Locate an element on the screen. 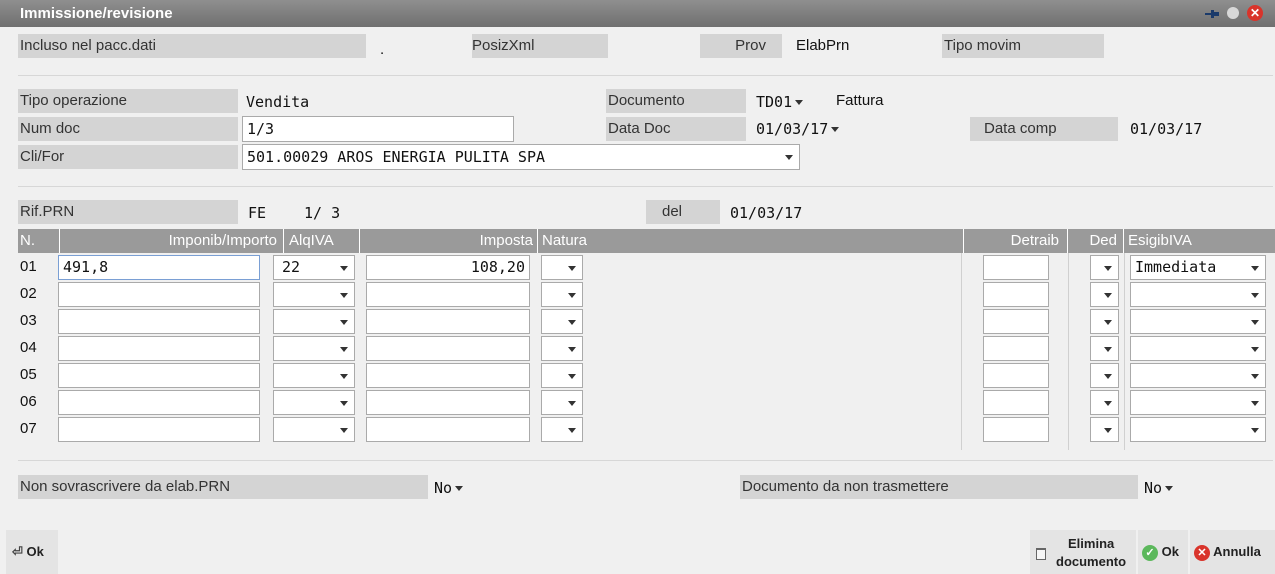 The width and height of the screenshot is (1275, 574). non-sovrascrivere-select: No is located at coordinates (449, 488).